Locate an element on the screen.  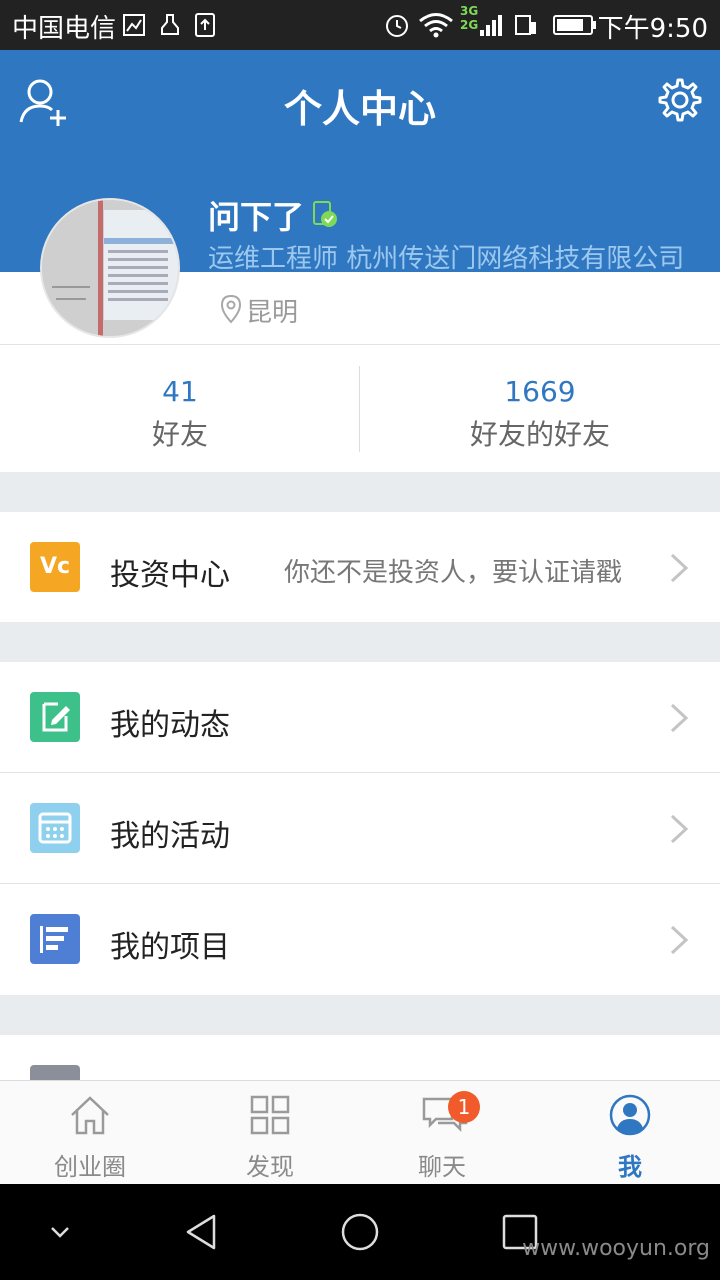
invest-center-hint: 你还不是投资人，要认证请戳 is located at coordinates (453, 573).